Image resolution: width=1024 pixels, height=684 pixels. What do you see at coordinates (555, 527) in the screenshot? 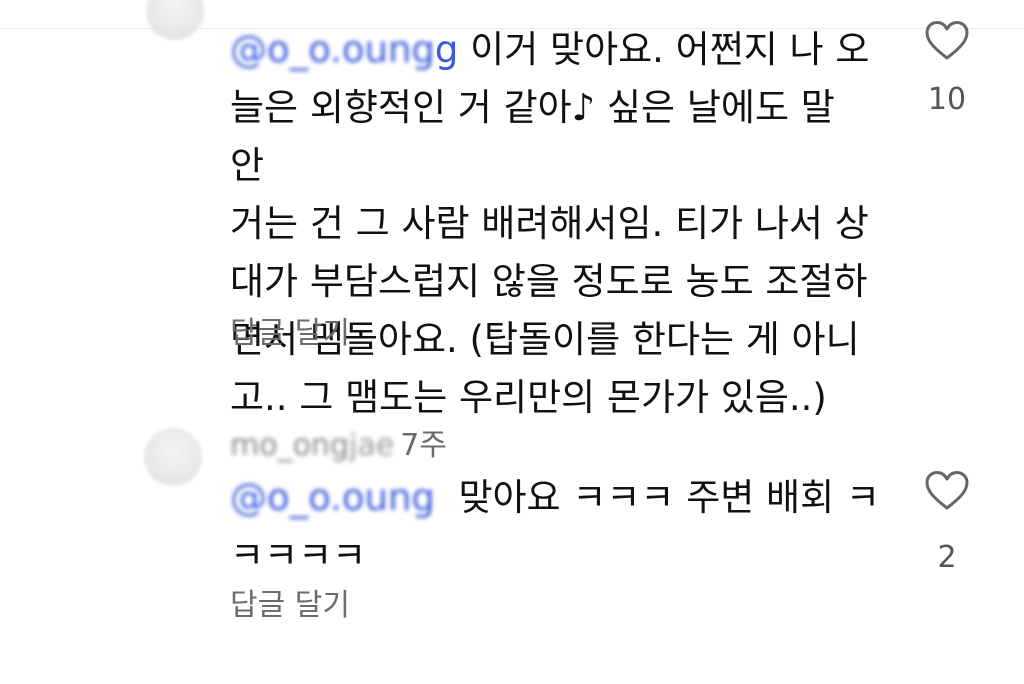
I see `comment-text: @o_o.oung 맞아요 ㅋㅋㅋ 주변 배회 ㅋ ㅋㅋㅋㅋ` at bounding box center [555, 527].